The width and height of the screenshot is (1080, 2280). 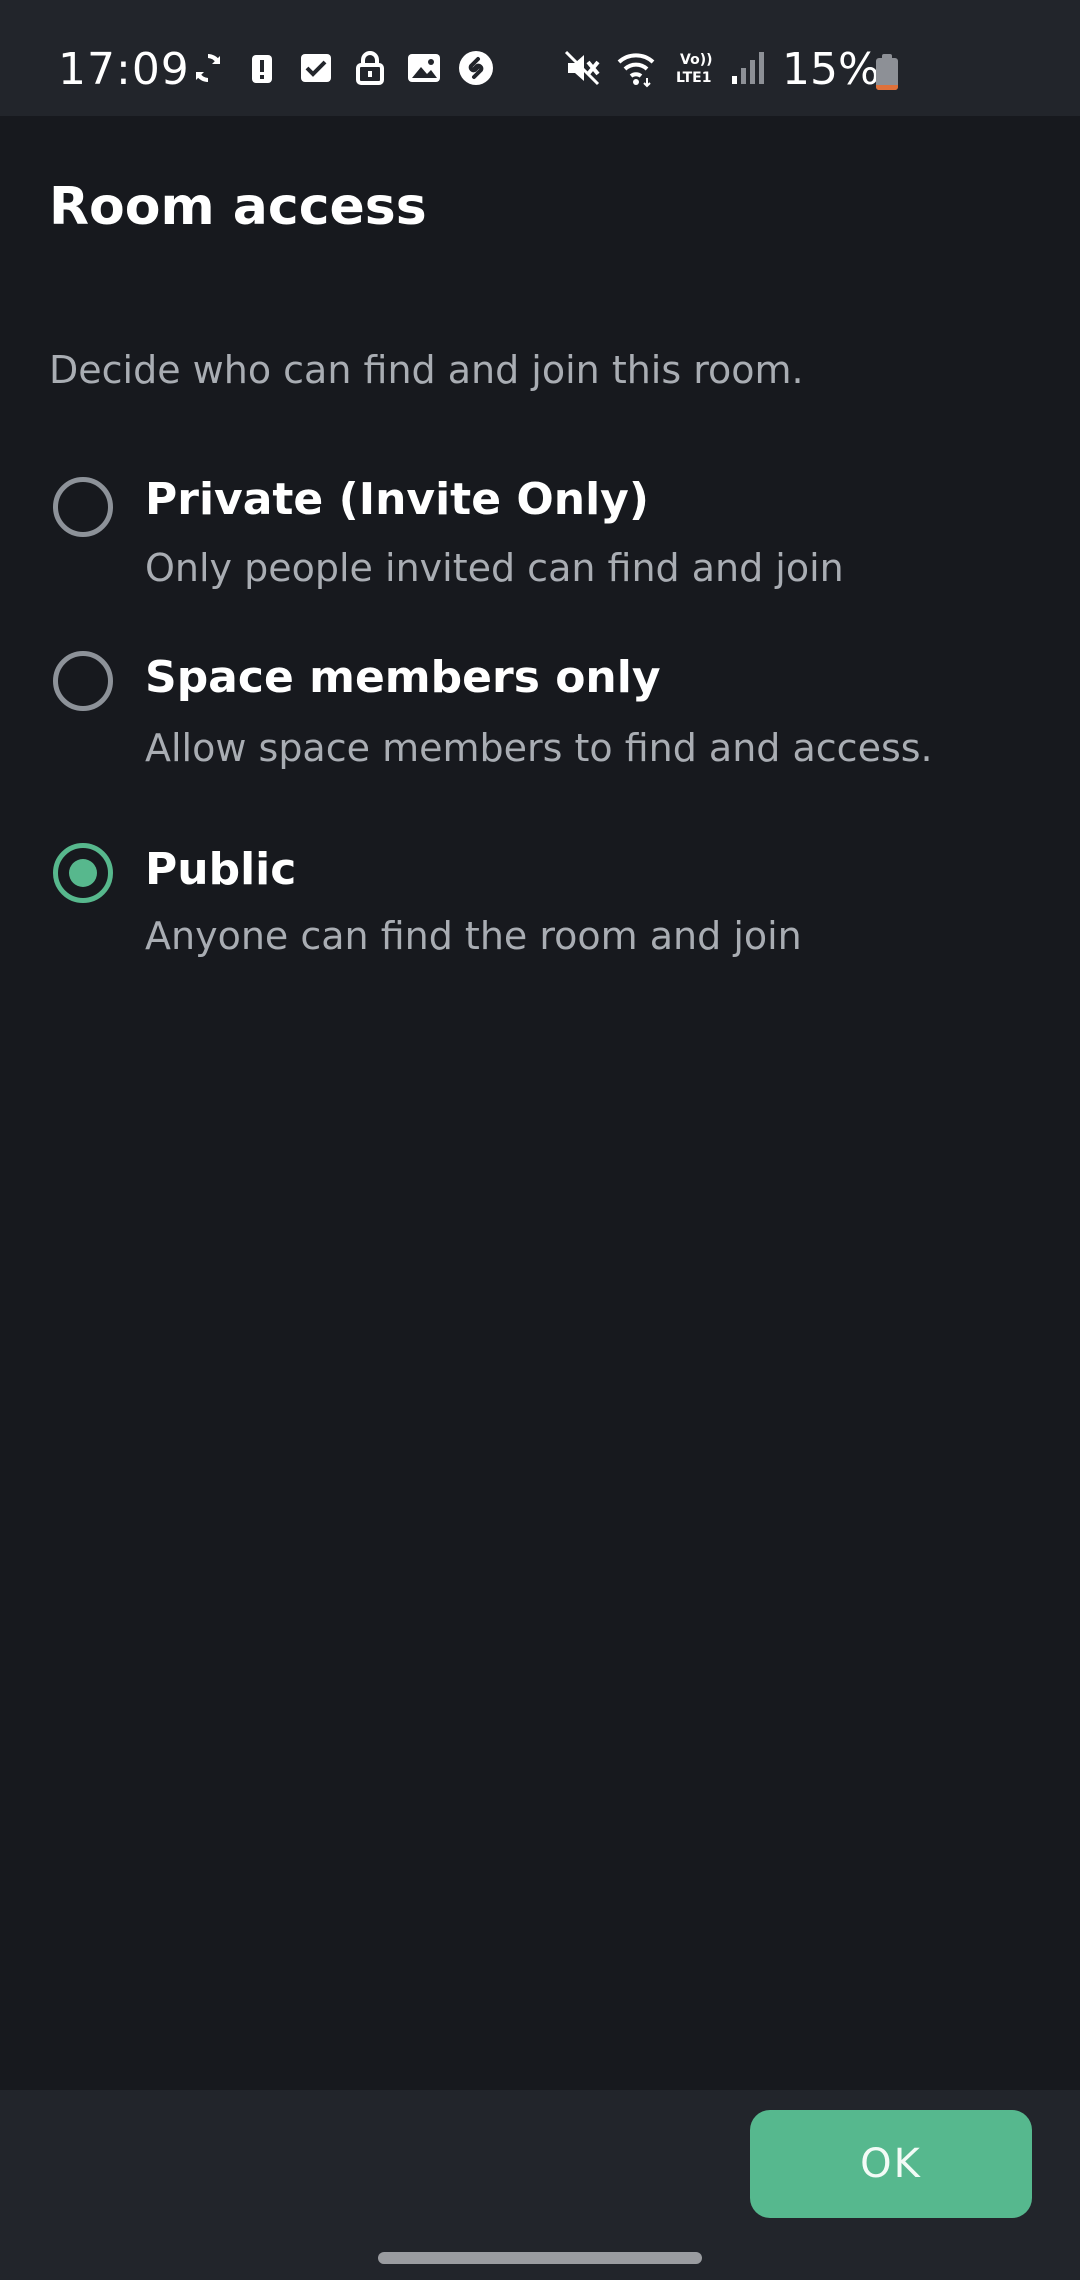 What do you see at coordinates (582, 68) in the screenshot?
I see `mute-icon` at bounding box center [582, 68].